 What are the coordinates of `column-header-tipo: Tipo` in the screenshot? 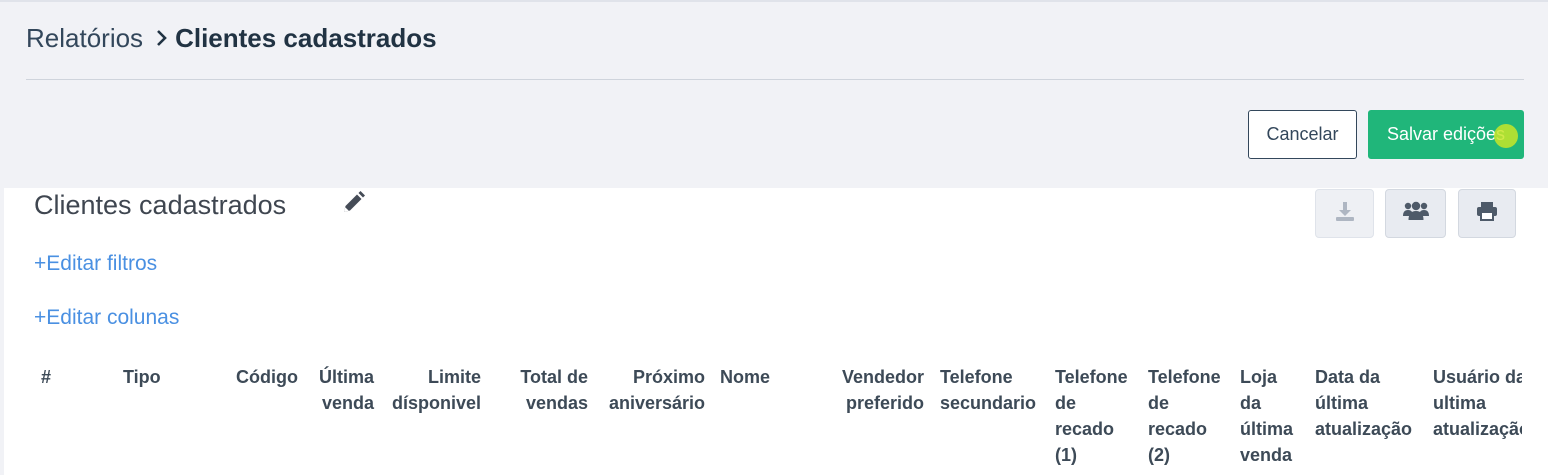 It's located at (142, 377).